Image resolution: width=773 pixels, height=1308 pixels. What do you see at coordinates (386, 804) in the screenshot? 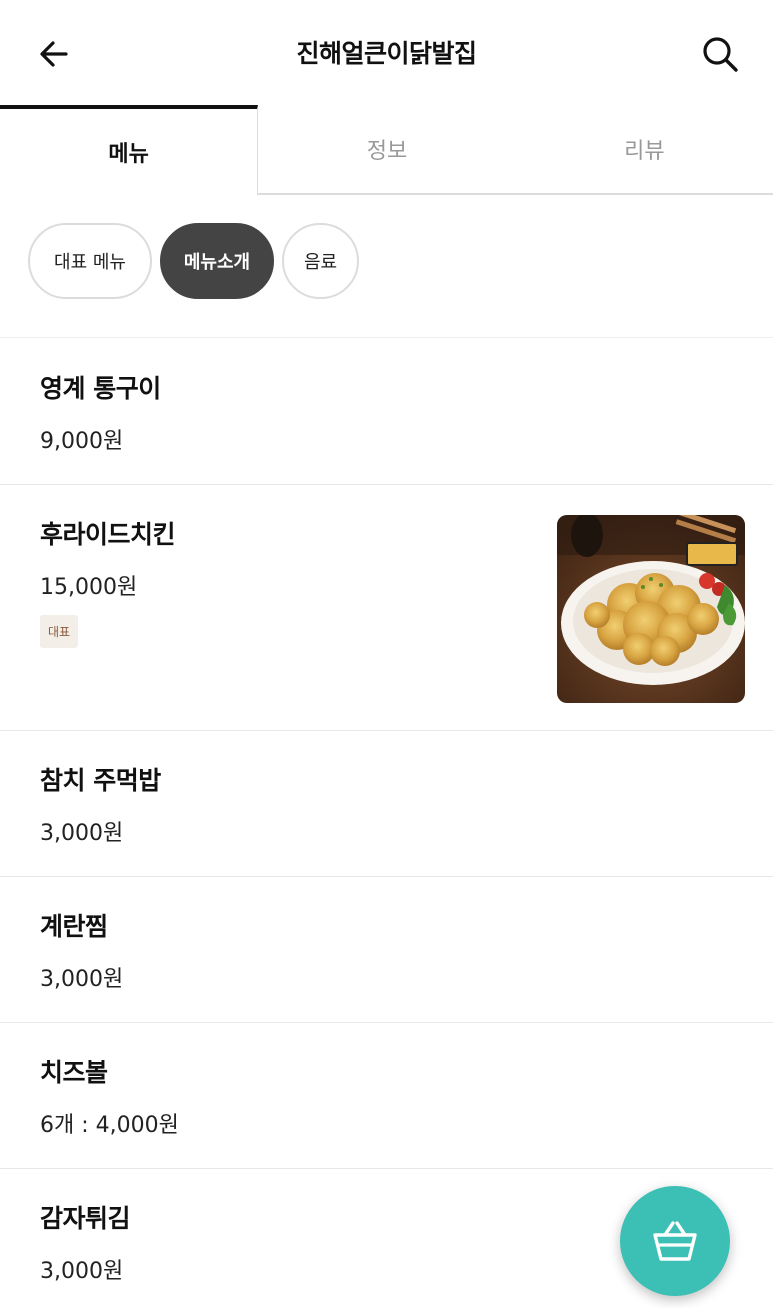
I see `menu-item: 참치 주먹밥 3,000원` at bounding box center [386, 804].